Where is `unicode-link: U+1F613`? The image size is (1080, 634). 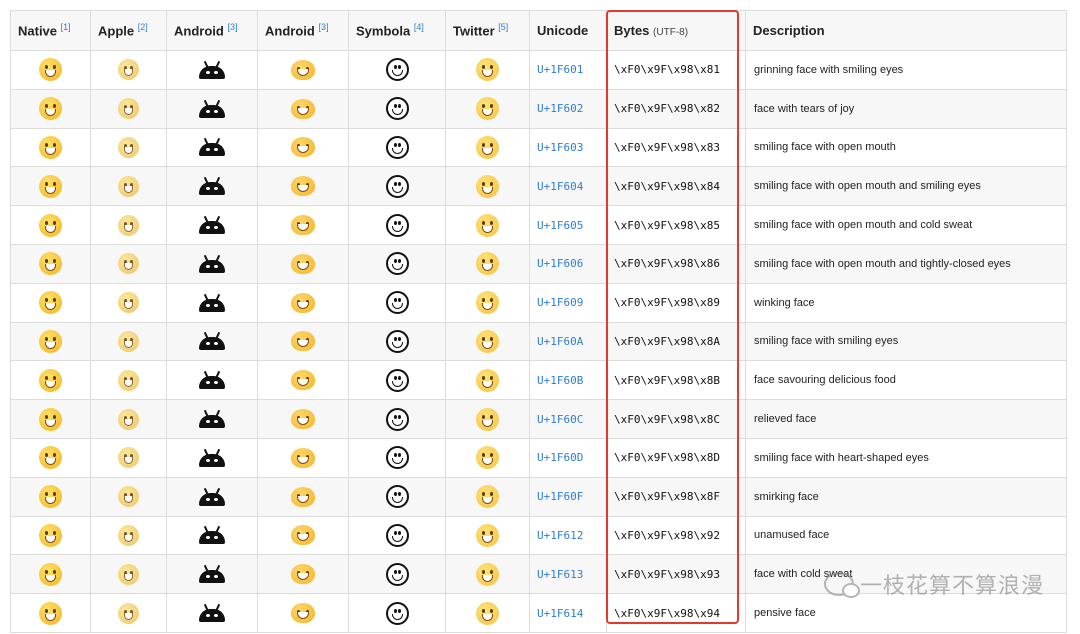
unicode-link: U+1F613 is located at coordinates (568, 574).